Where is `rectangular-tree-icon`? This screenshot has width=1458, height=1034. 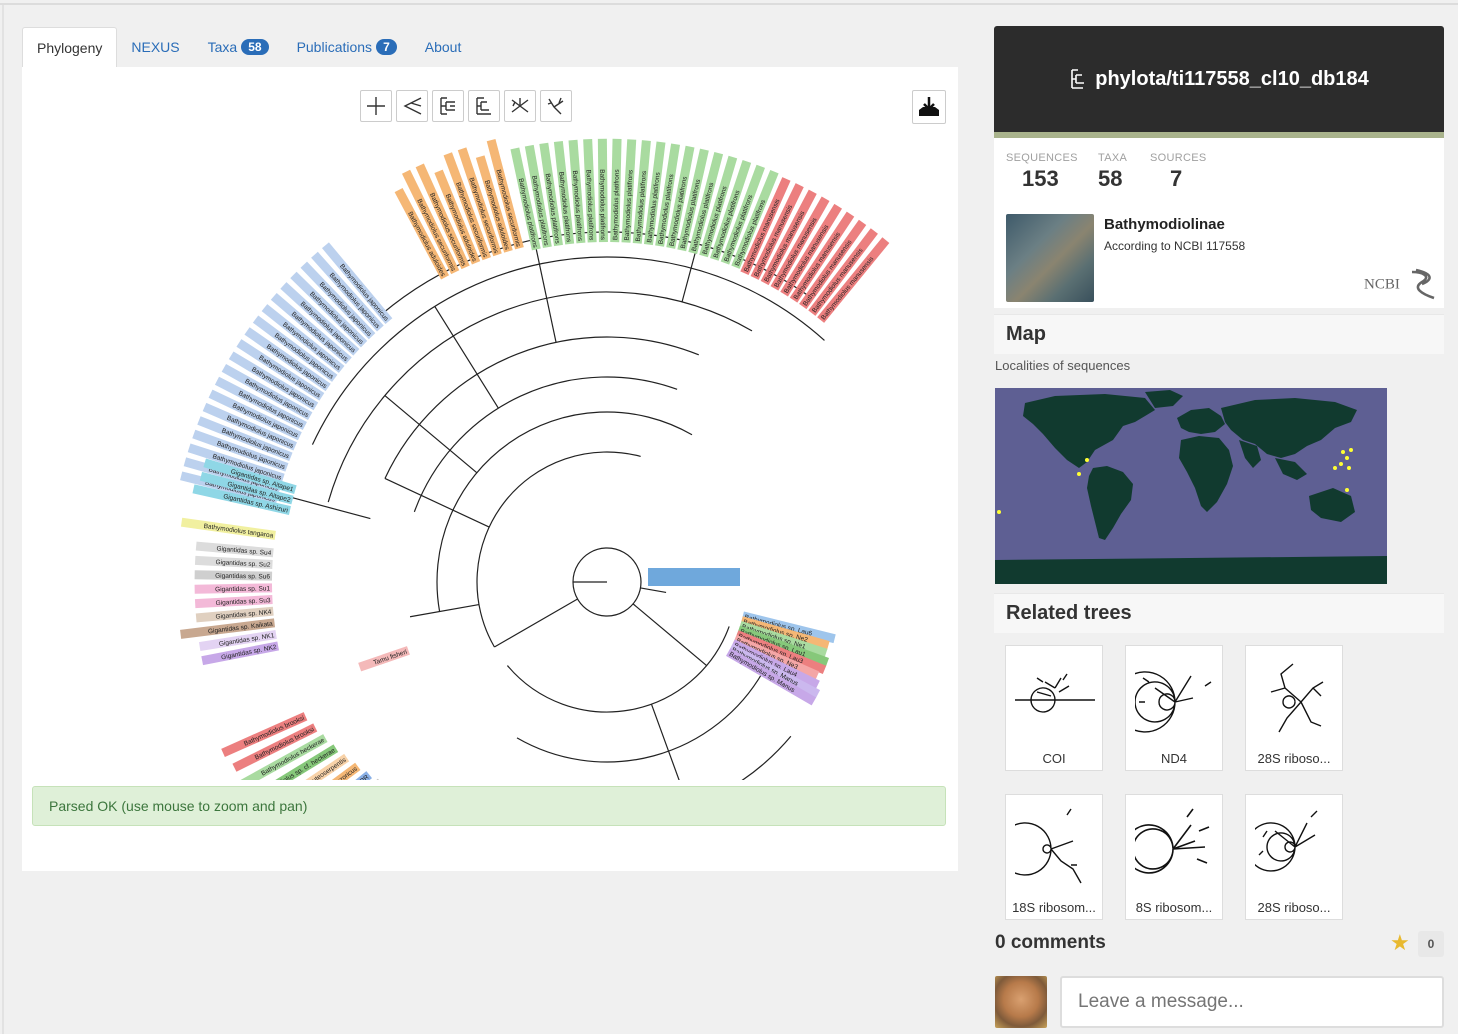 rectangular-tree-icon is located at coordinates (376, 106).